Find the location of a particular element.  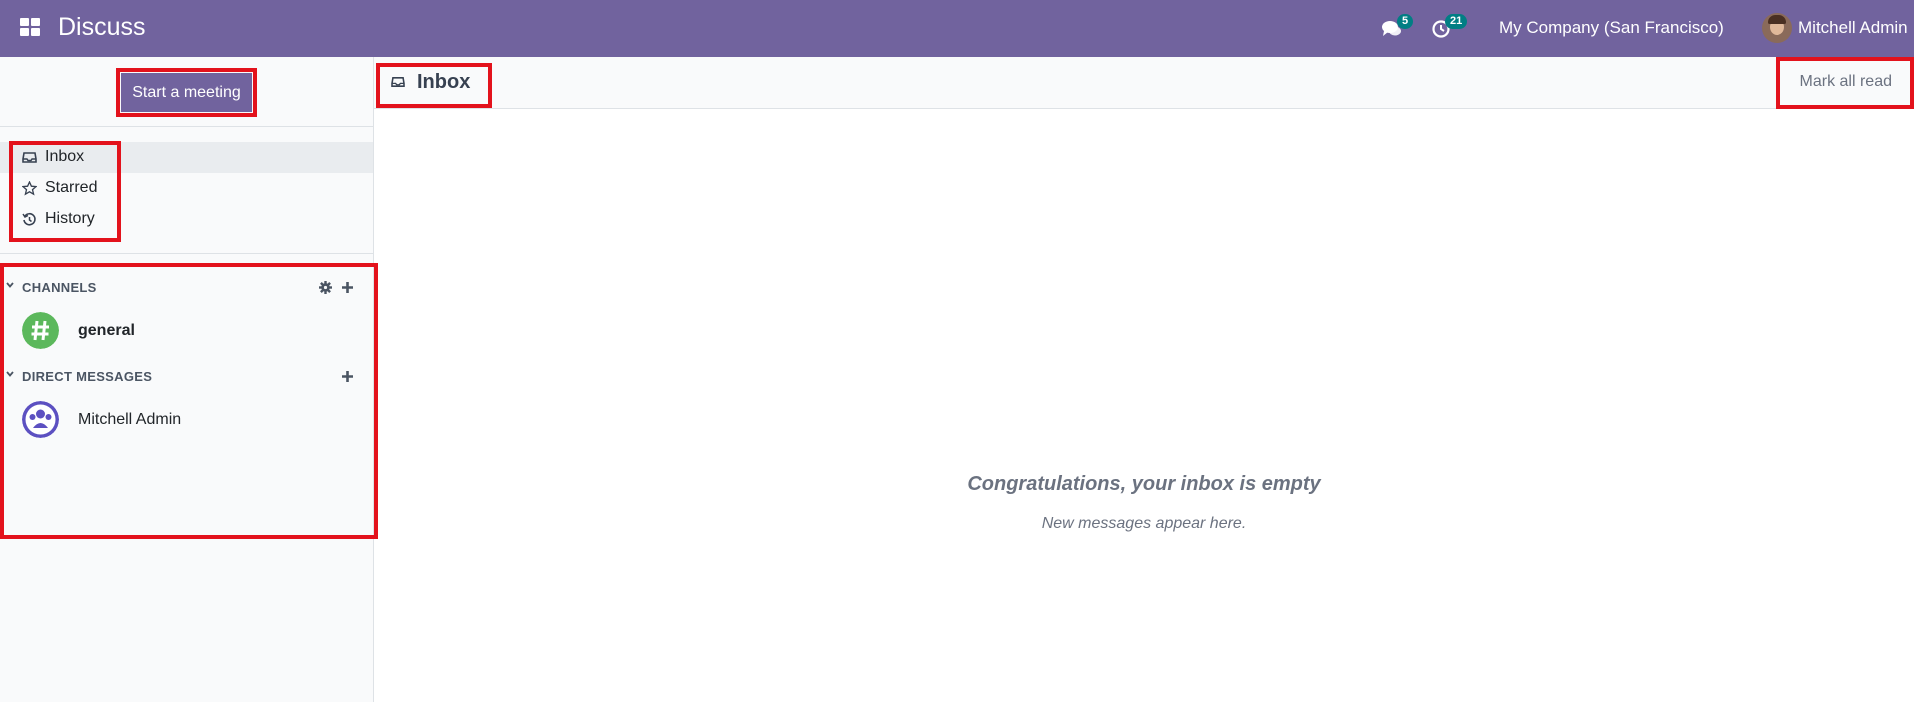

sidebar-item-label: Starred is located at coordinates (71, 187).